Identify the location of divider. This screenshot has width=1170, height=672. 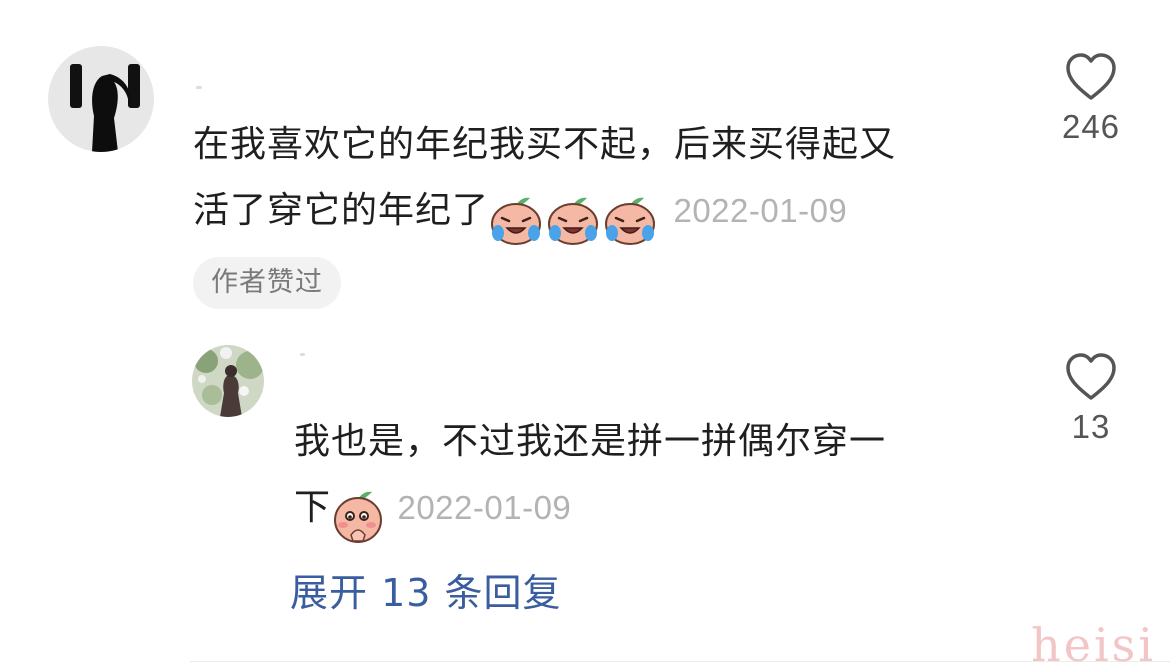
(680, 661).